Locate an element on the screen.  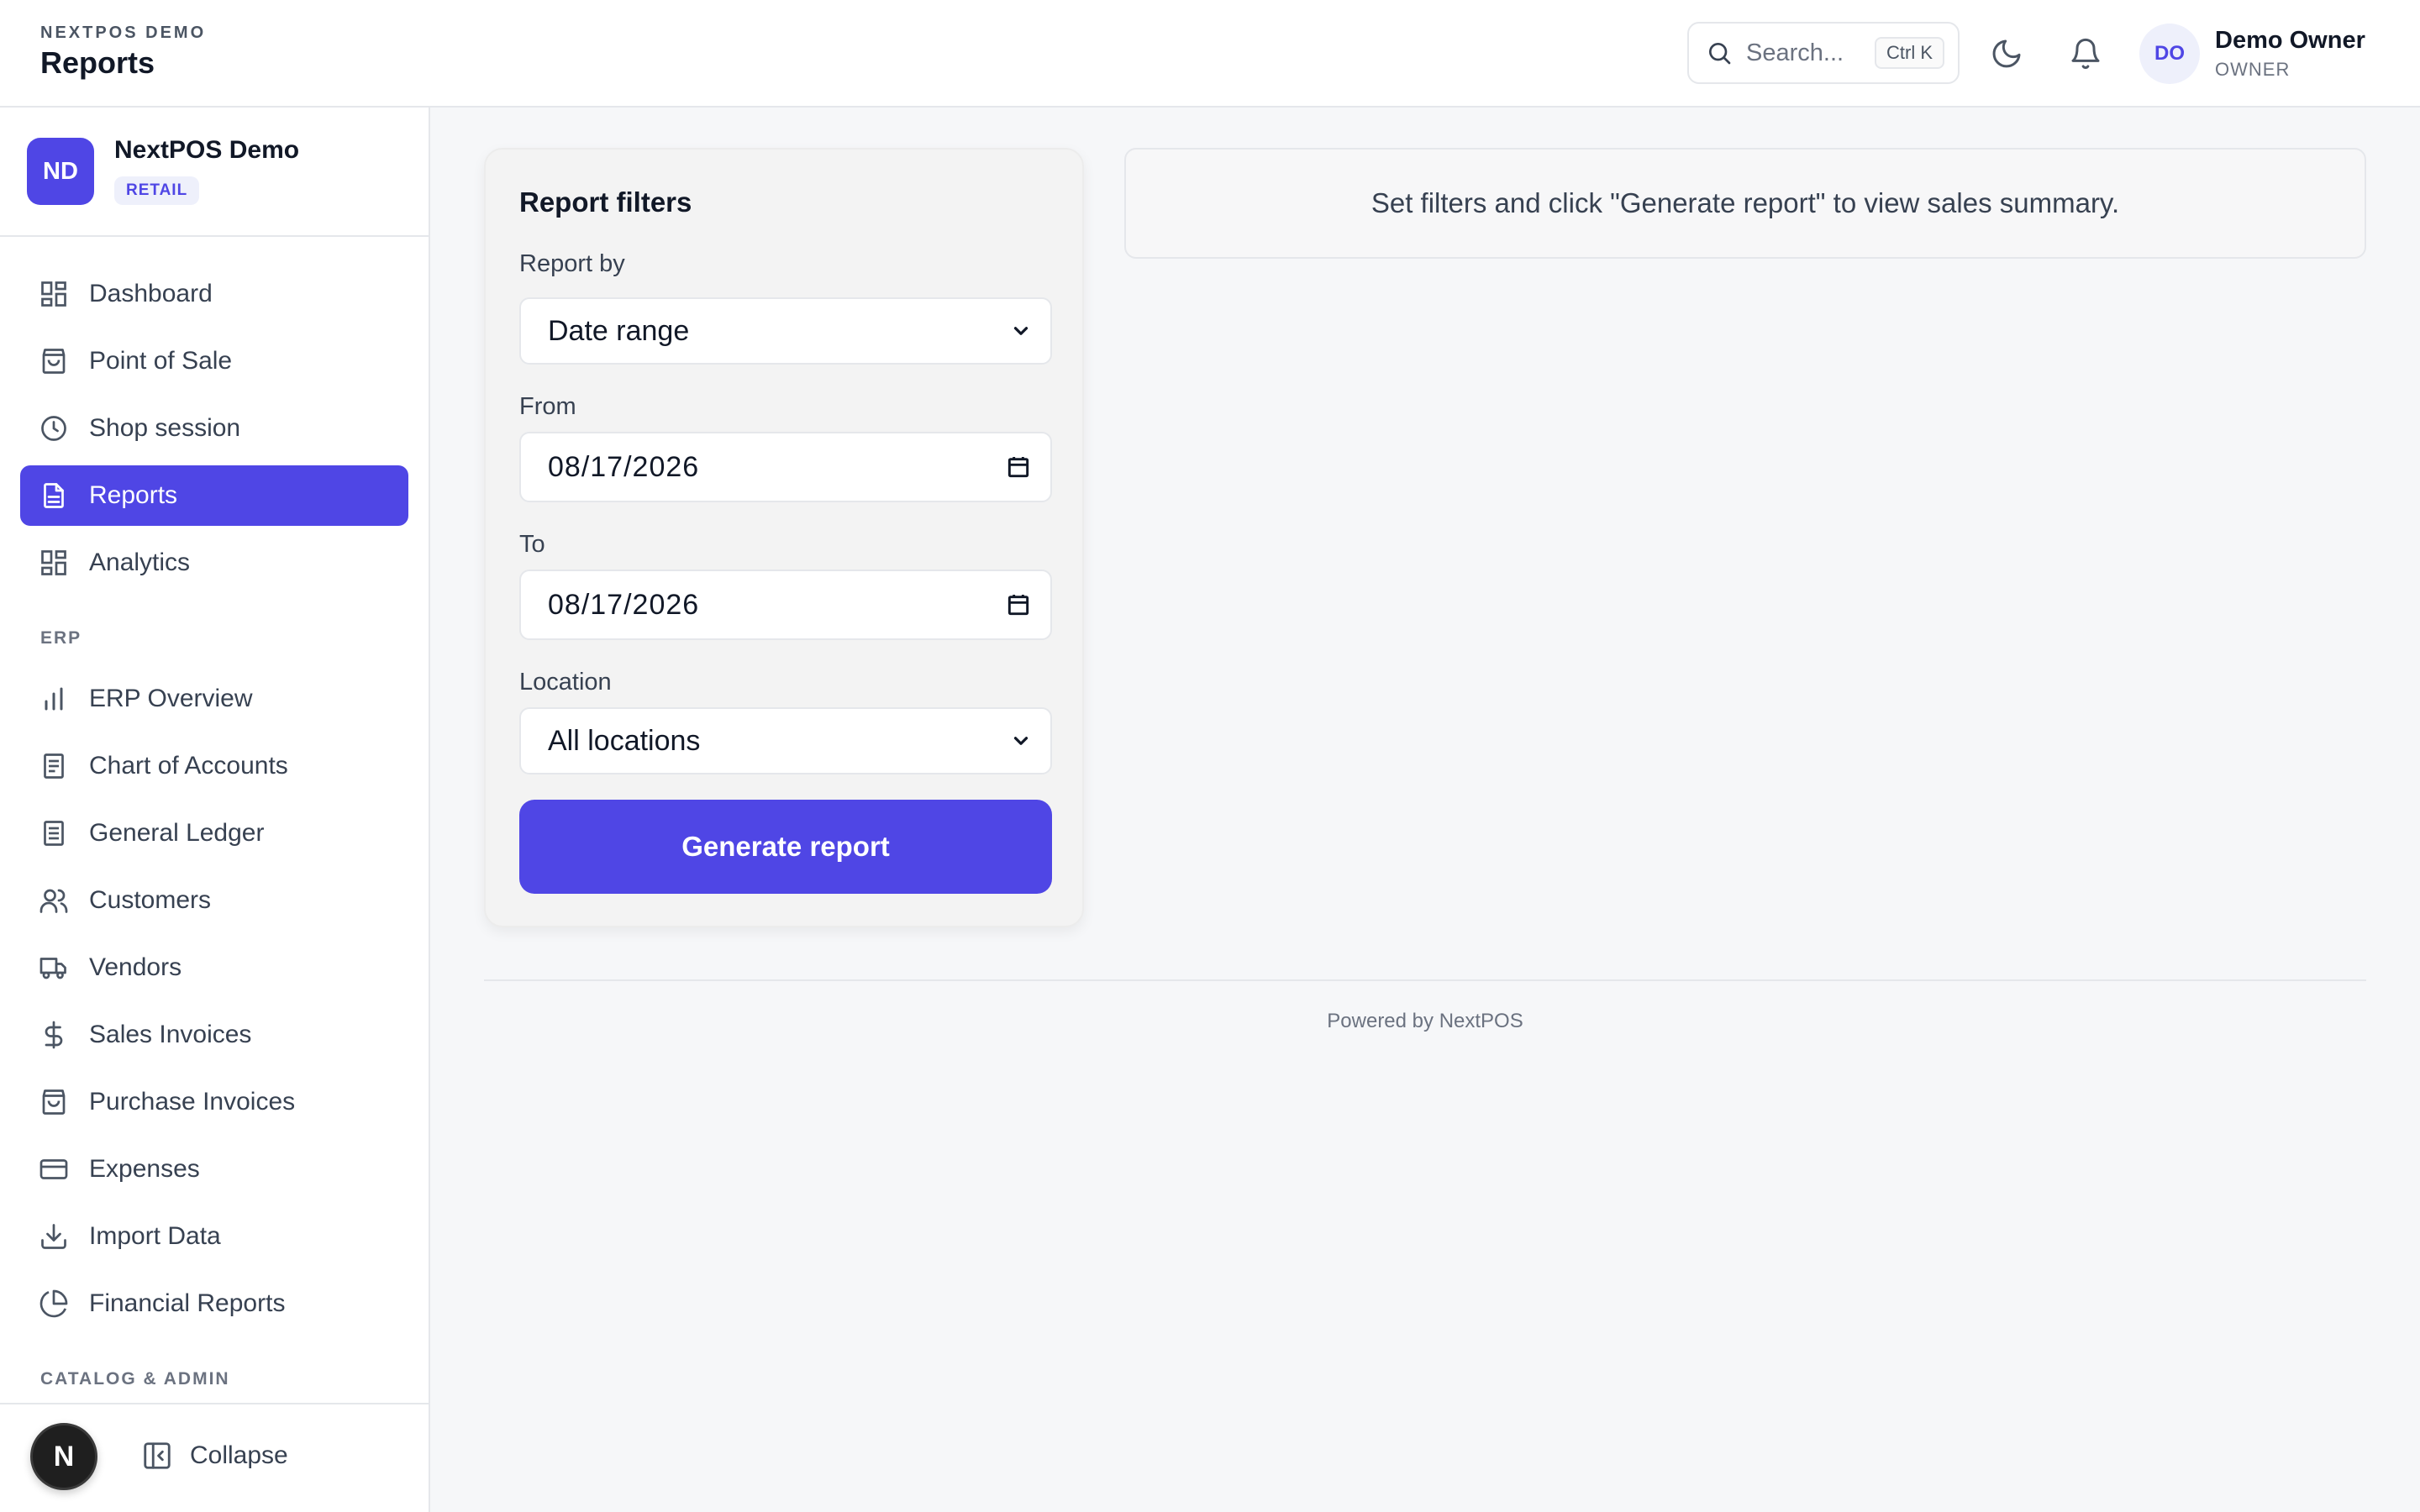
sidebar-item-label: Expenses is located at coordinates (144, 1169).